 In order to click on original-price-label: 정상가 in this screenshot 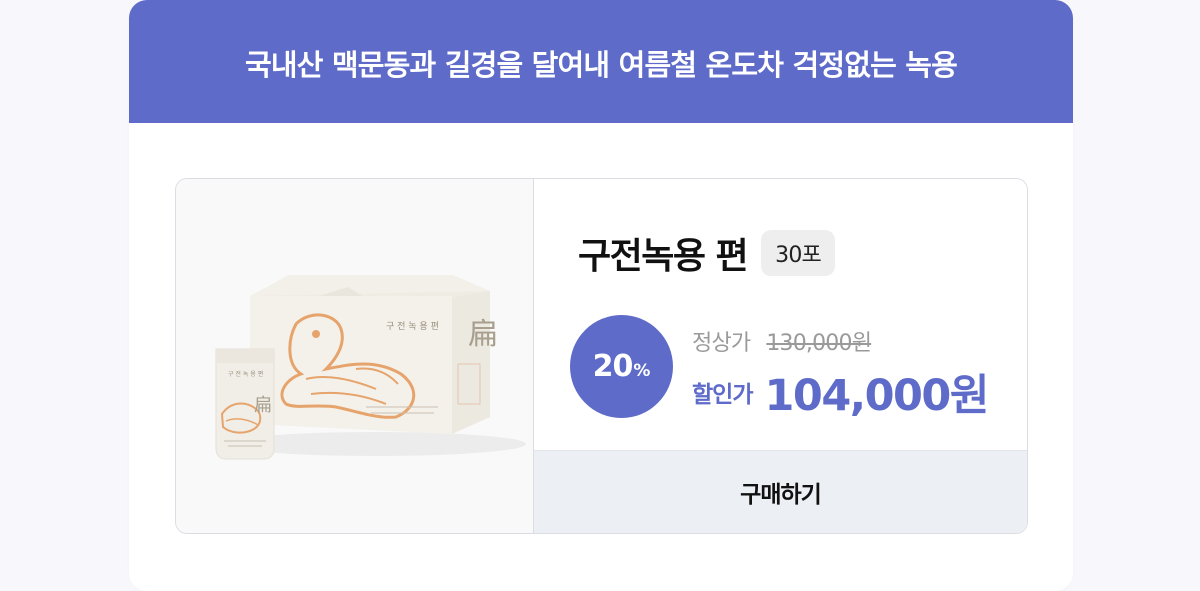, I will do `click(721, 343)`.